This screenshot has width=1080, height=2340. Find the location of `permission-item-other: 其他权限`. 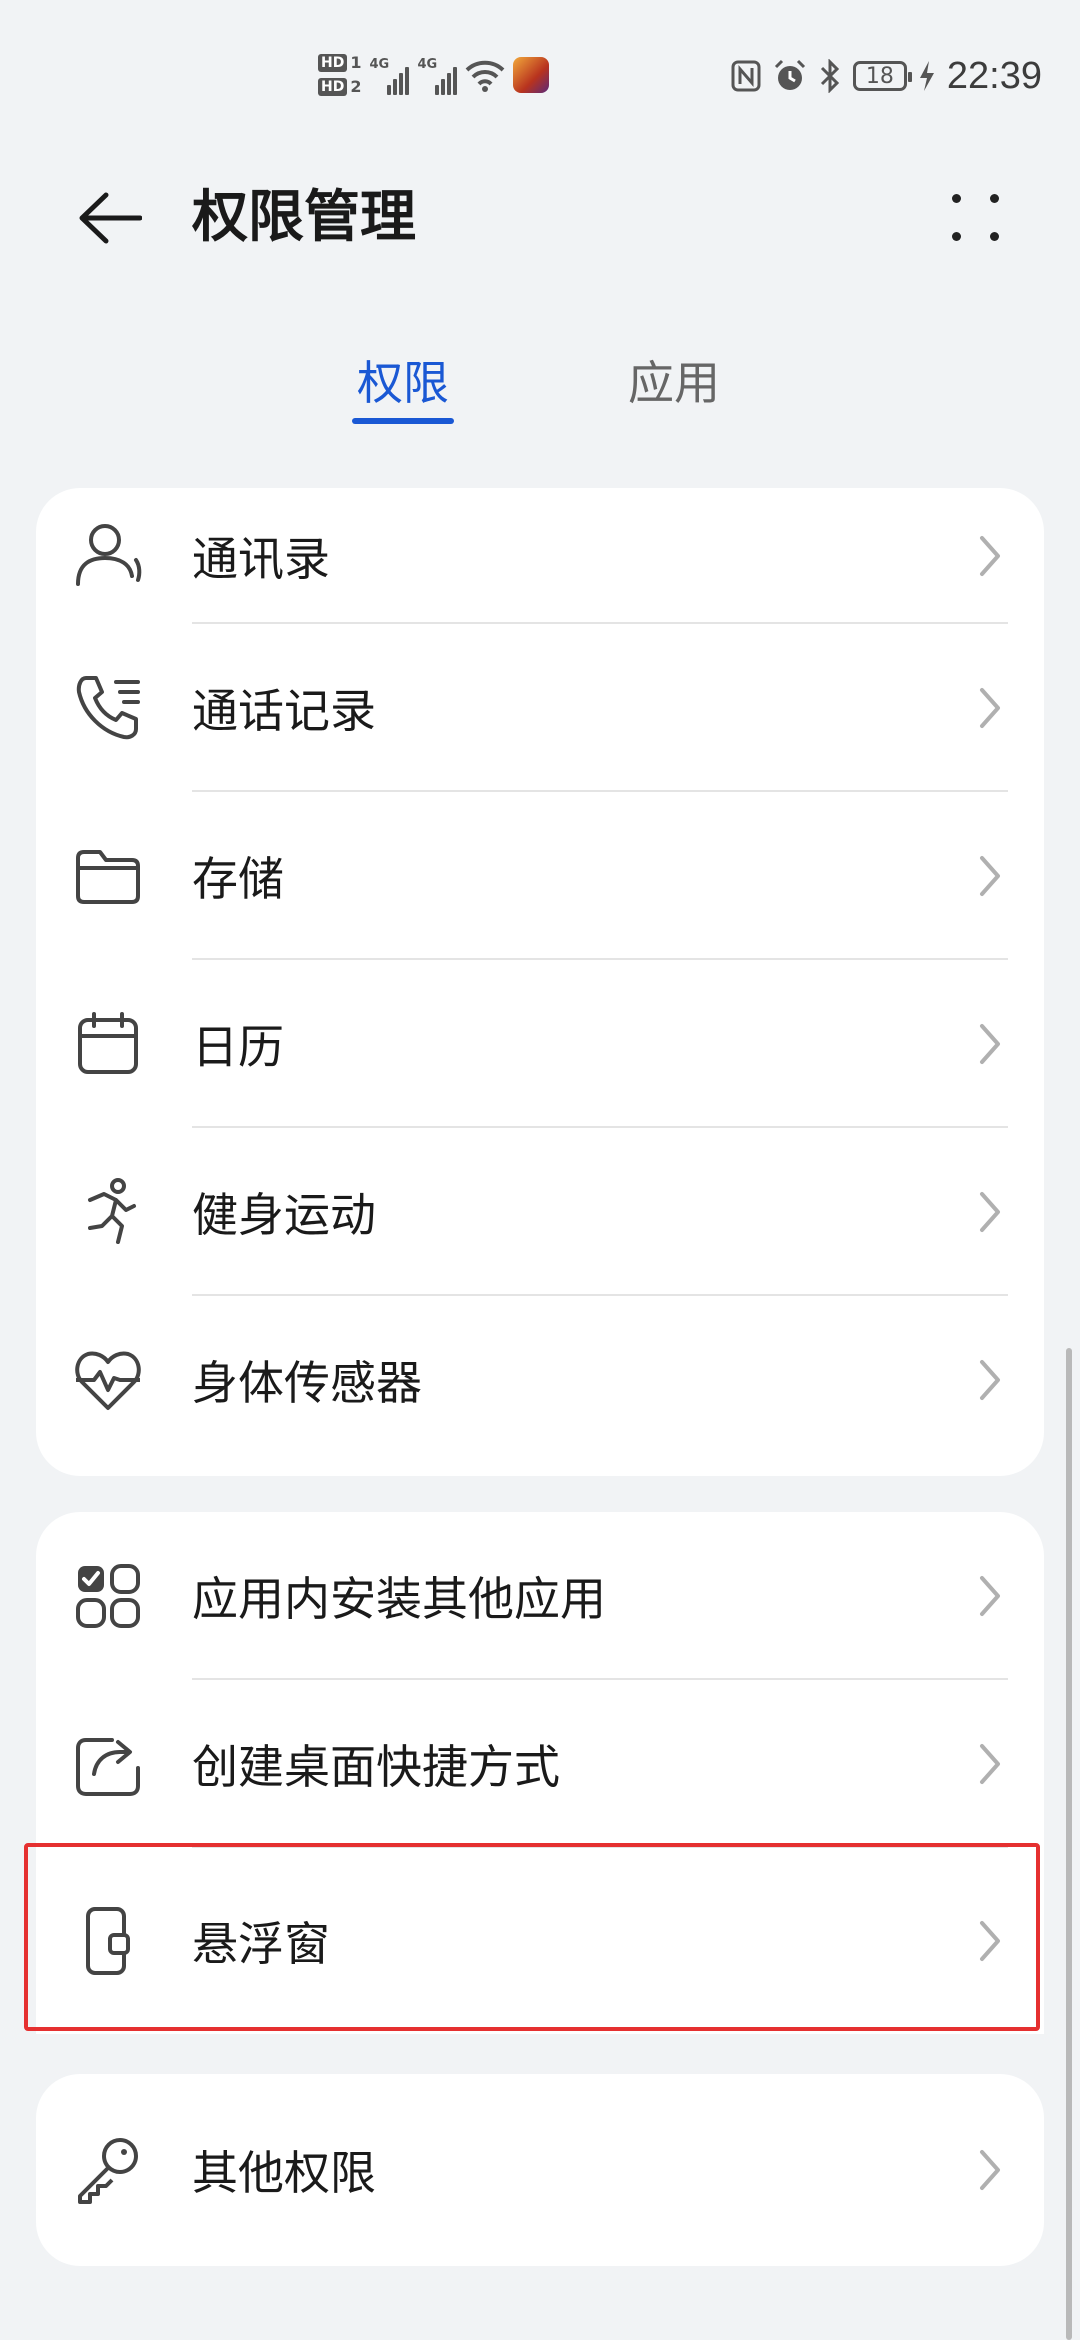

permission-item-other: 其他权限 is located at coordinates (540, 2170).